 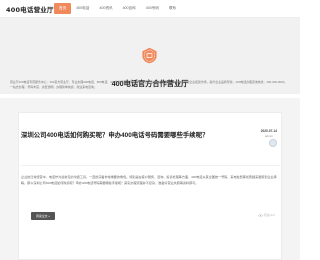 What do you see at coordinates (260, 215) in the screenshot?
I see `eye-icon` at bounding box center [260, 215].